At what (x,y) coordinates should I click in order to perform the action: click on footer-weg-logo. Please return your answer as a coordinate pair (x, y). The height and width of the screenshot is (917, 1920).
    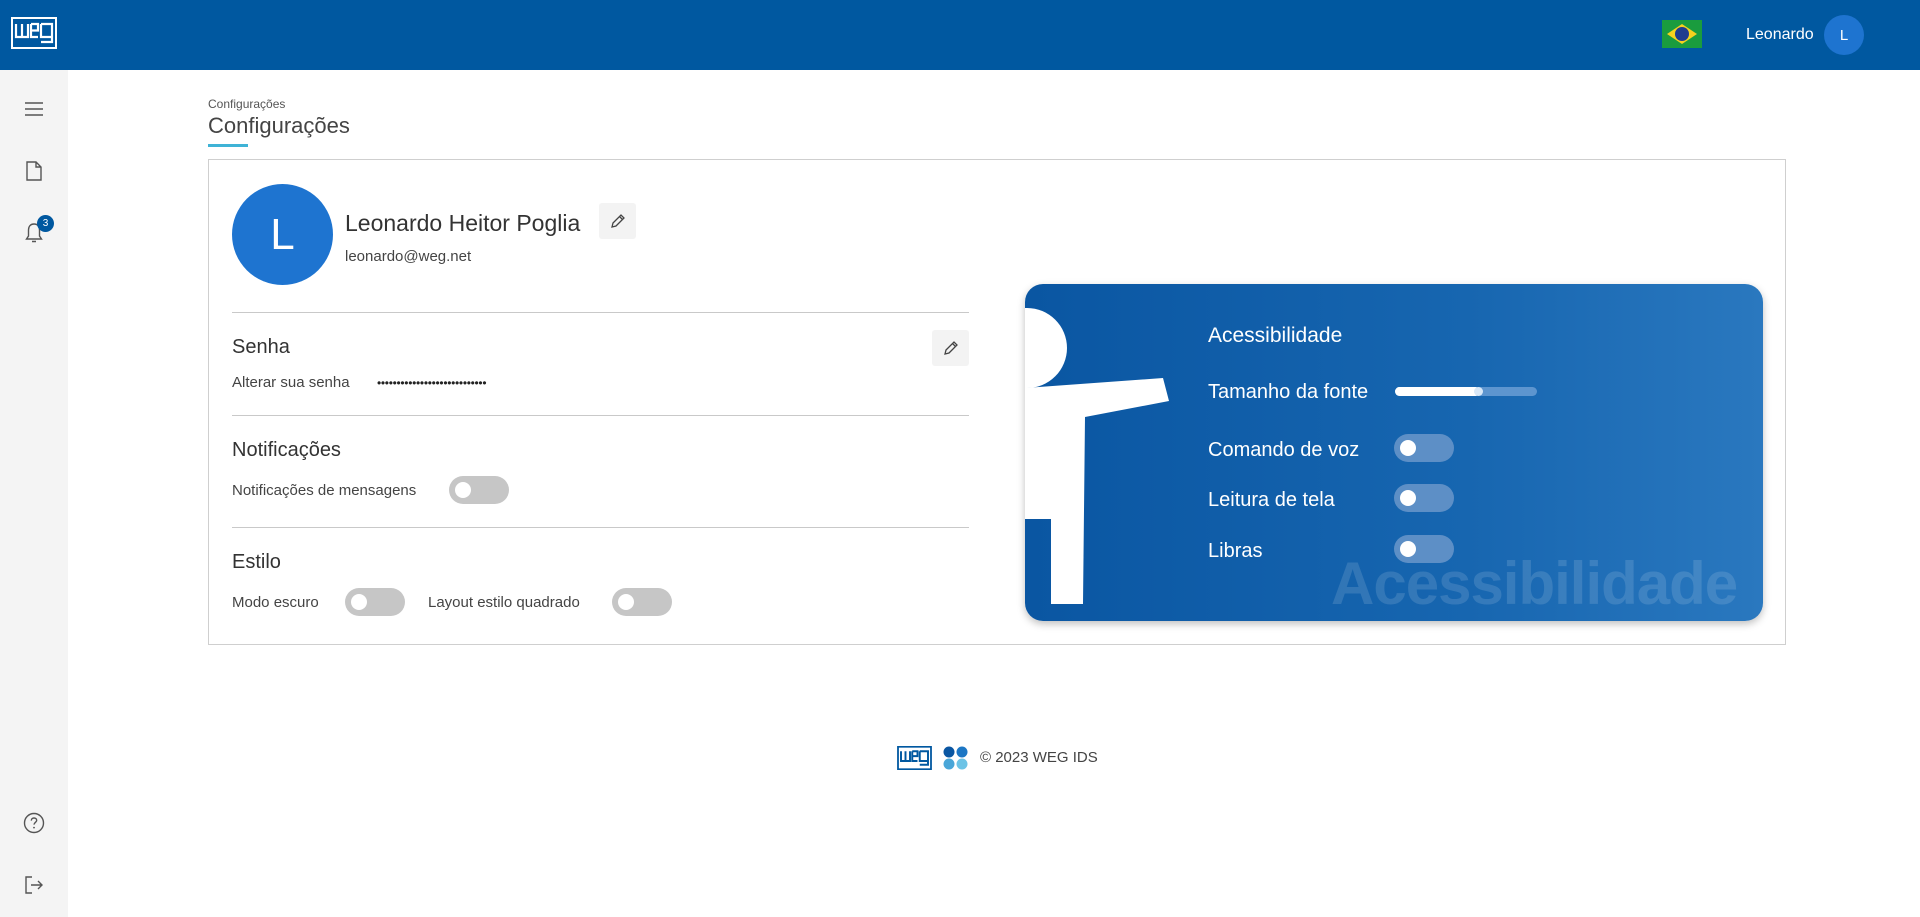
    Looking at the image, I should click on (914, 758).